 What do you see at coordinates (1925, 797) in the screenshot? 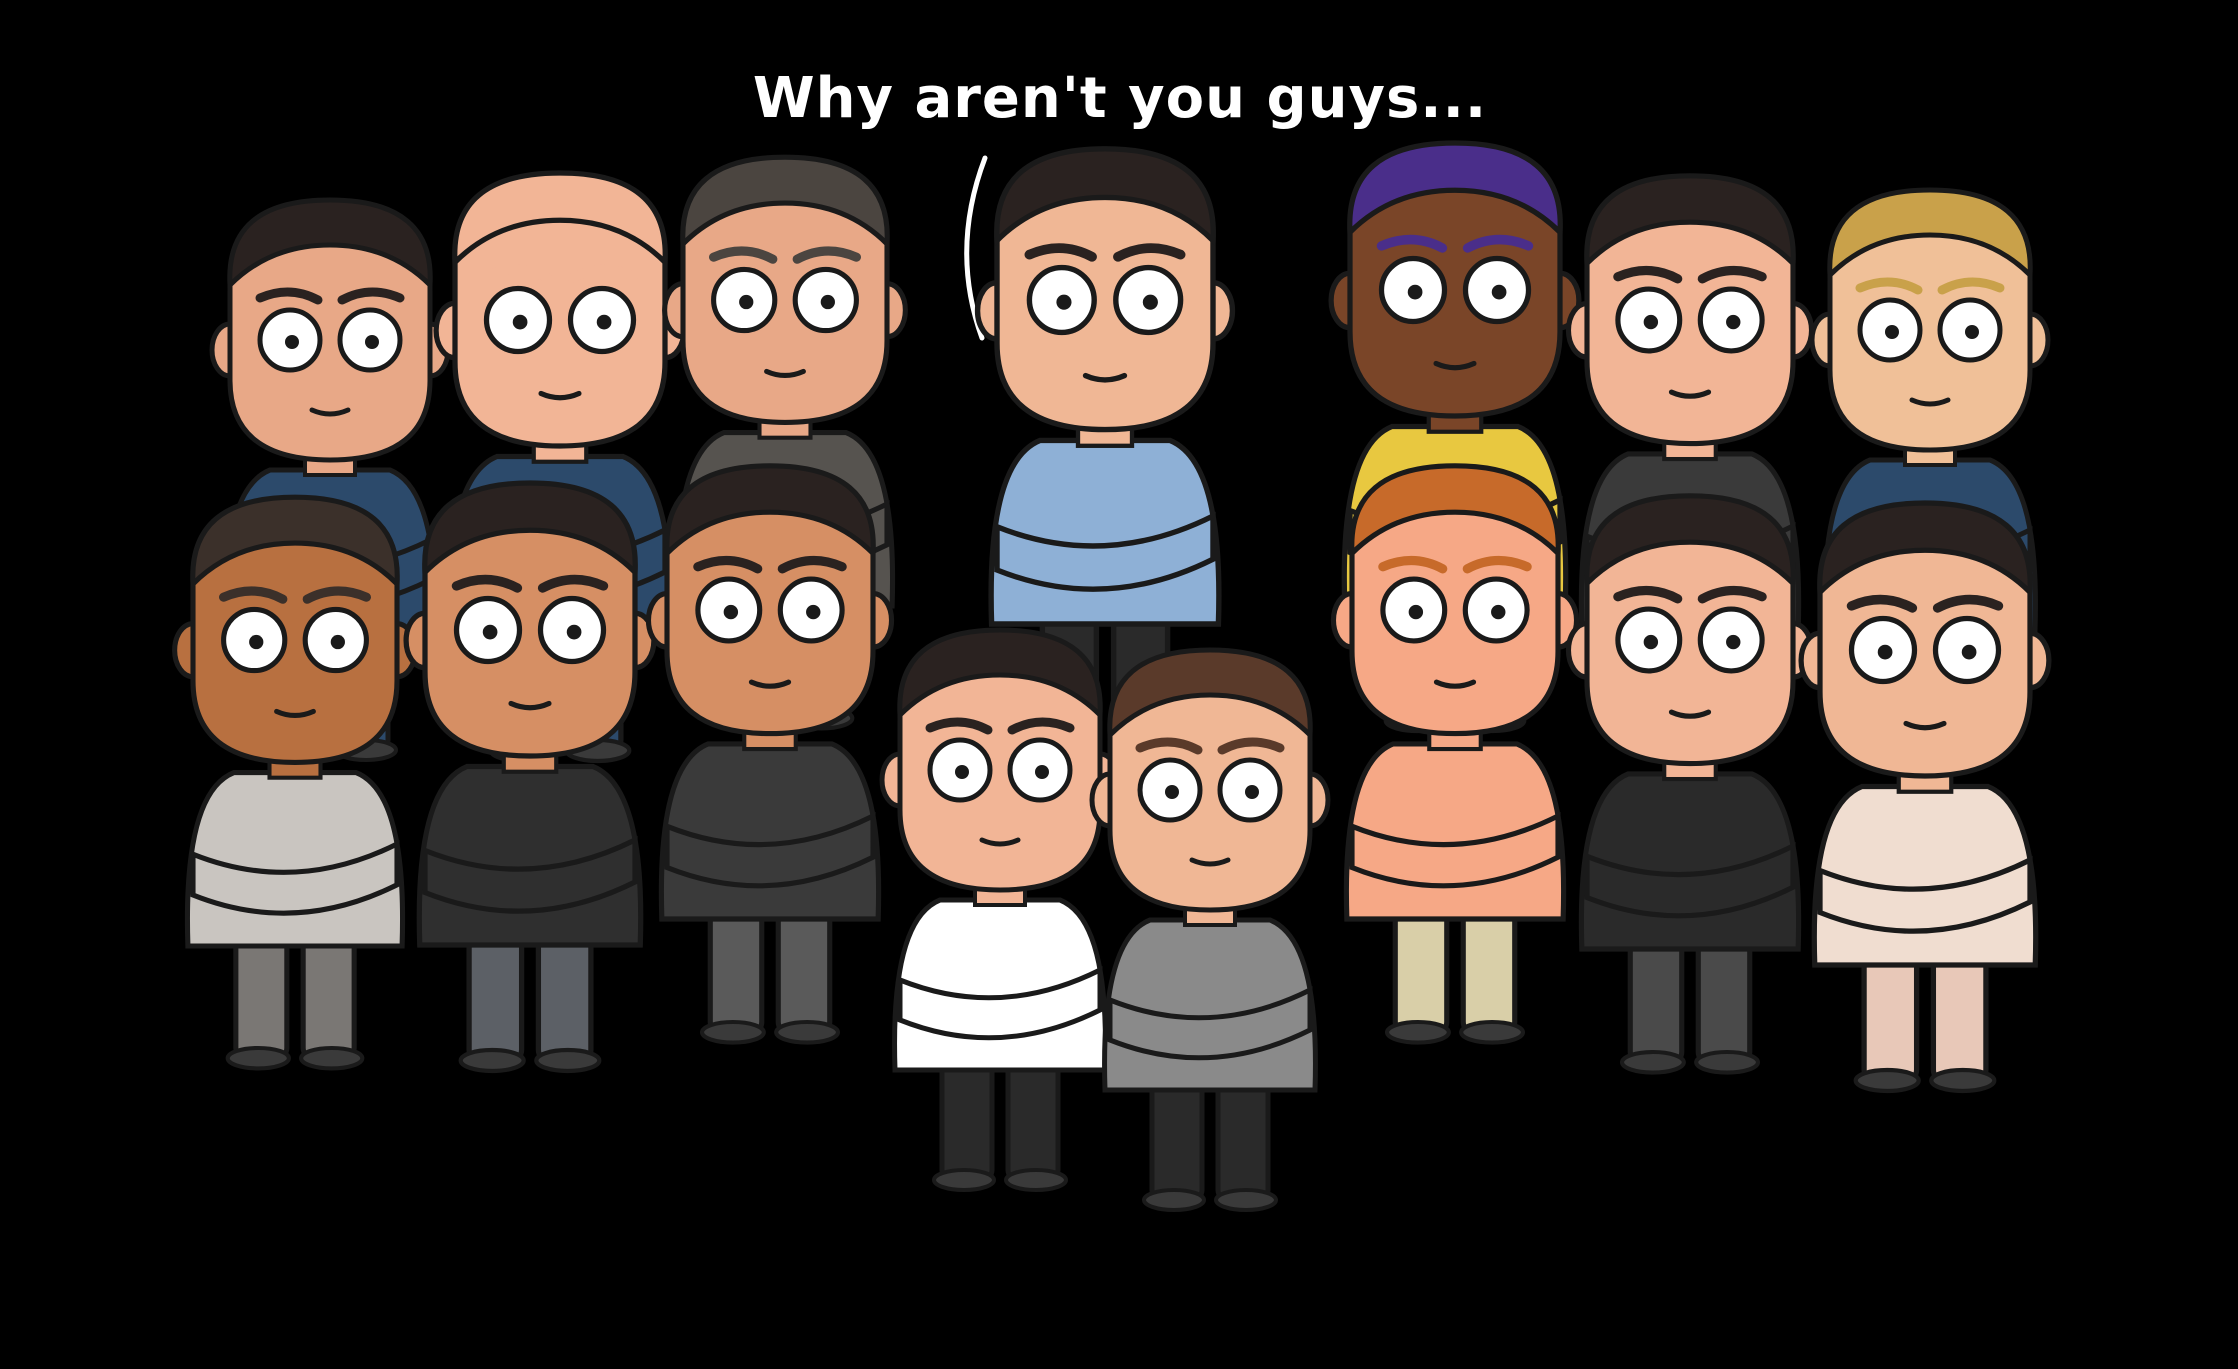
I see `bearded-man-beige` at bounding box center [1925, 797].